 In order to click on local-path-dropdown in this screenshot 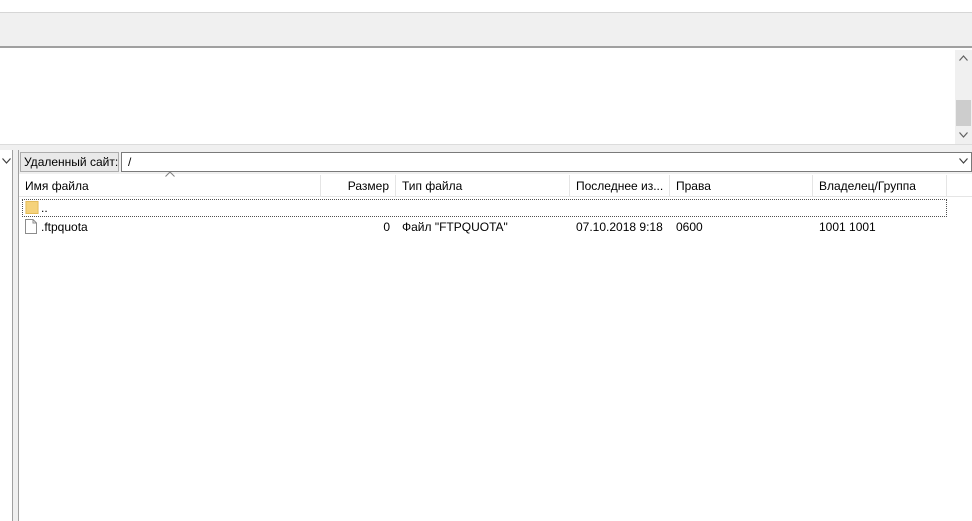, I will do `click(6, 162)`.